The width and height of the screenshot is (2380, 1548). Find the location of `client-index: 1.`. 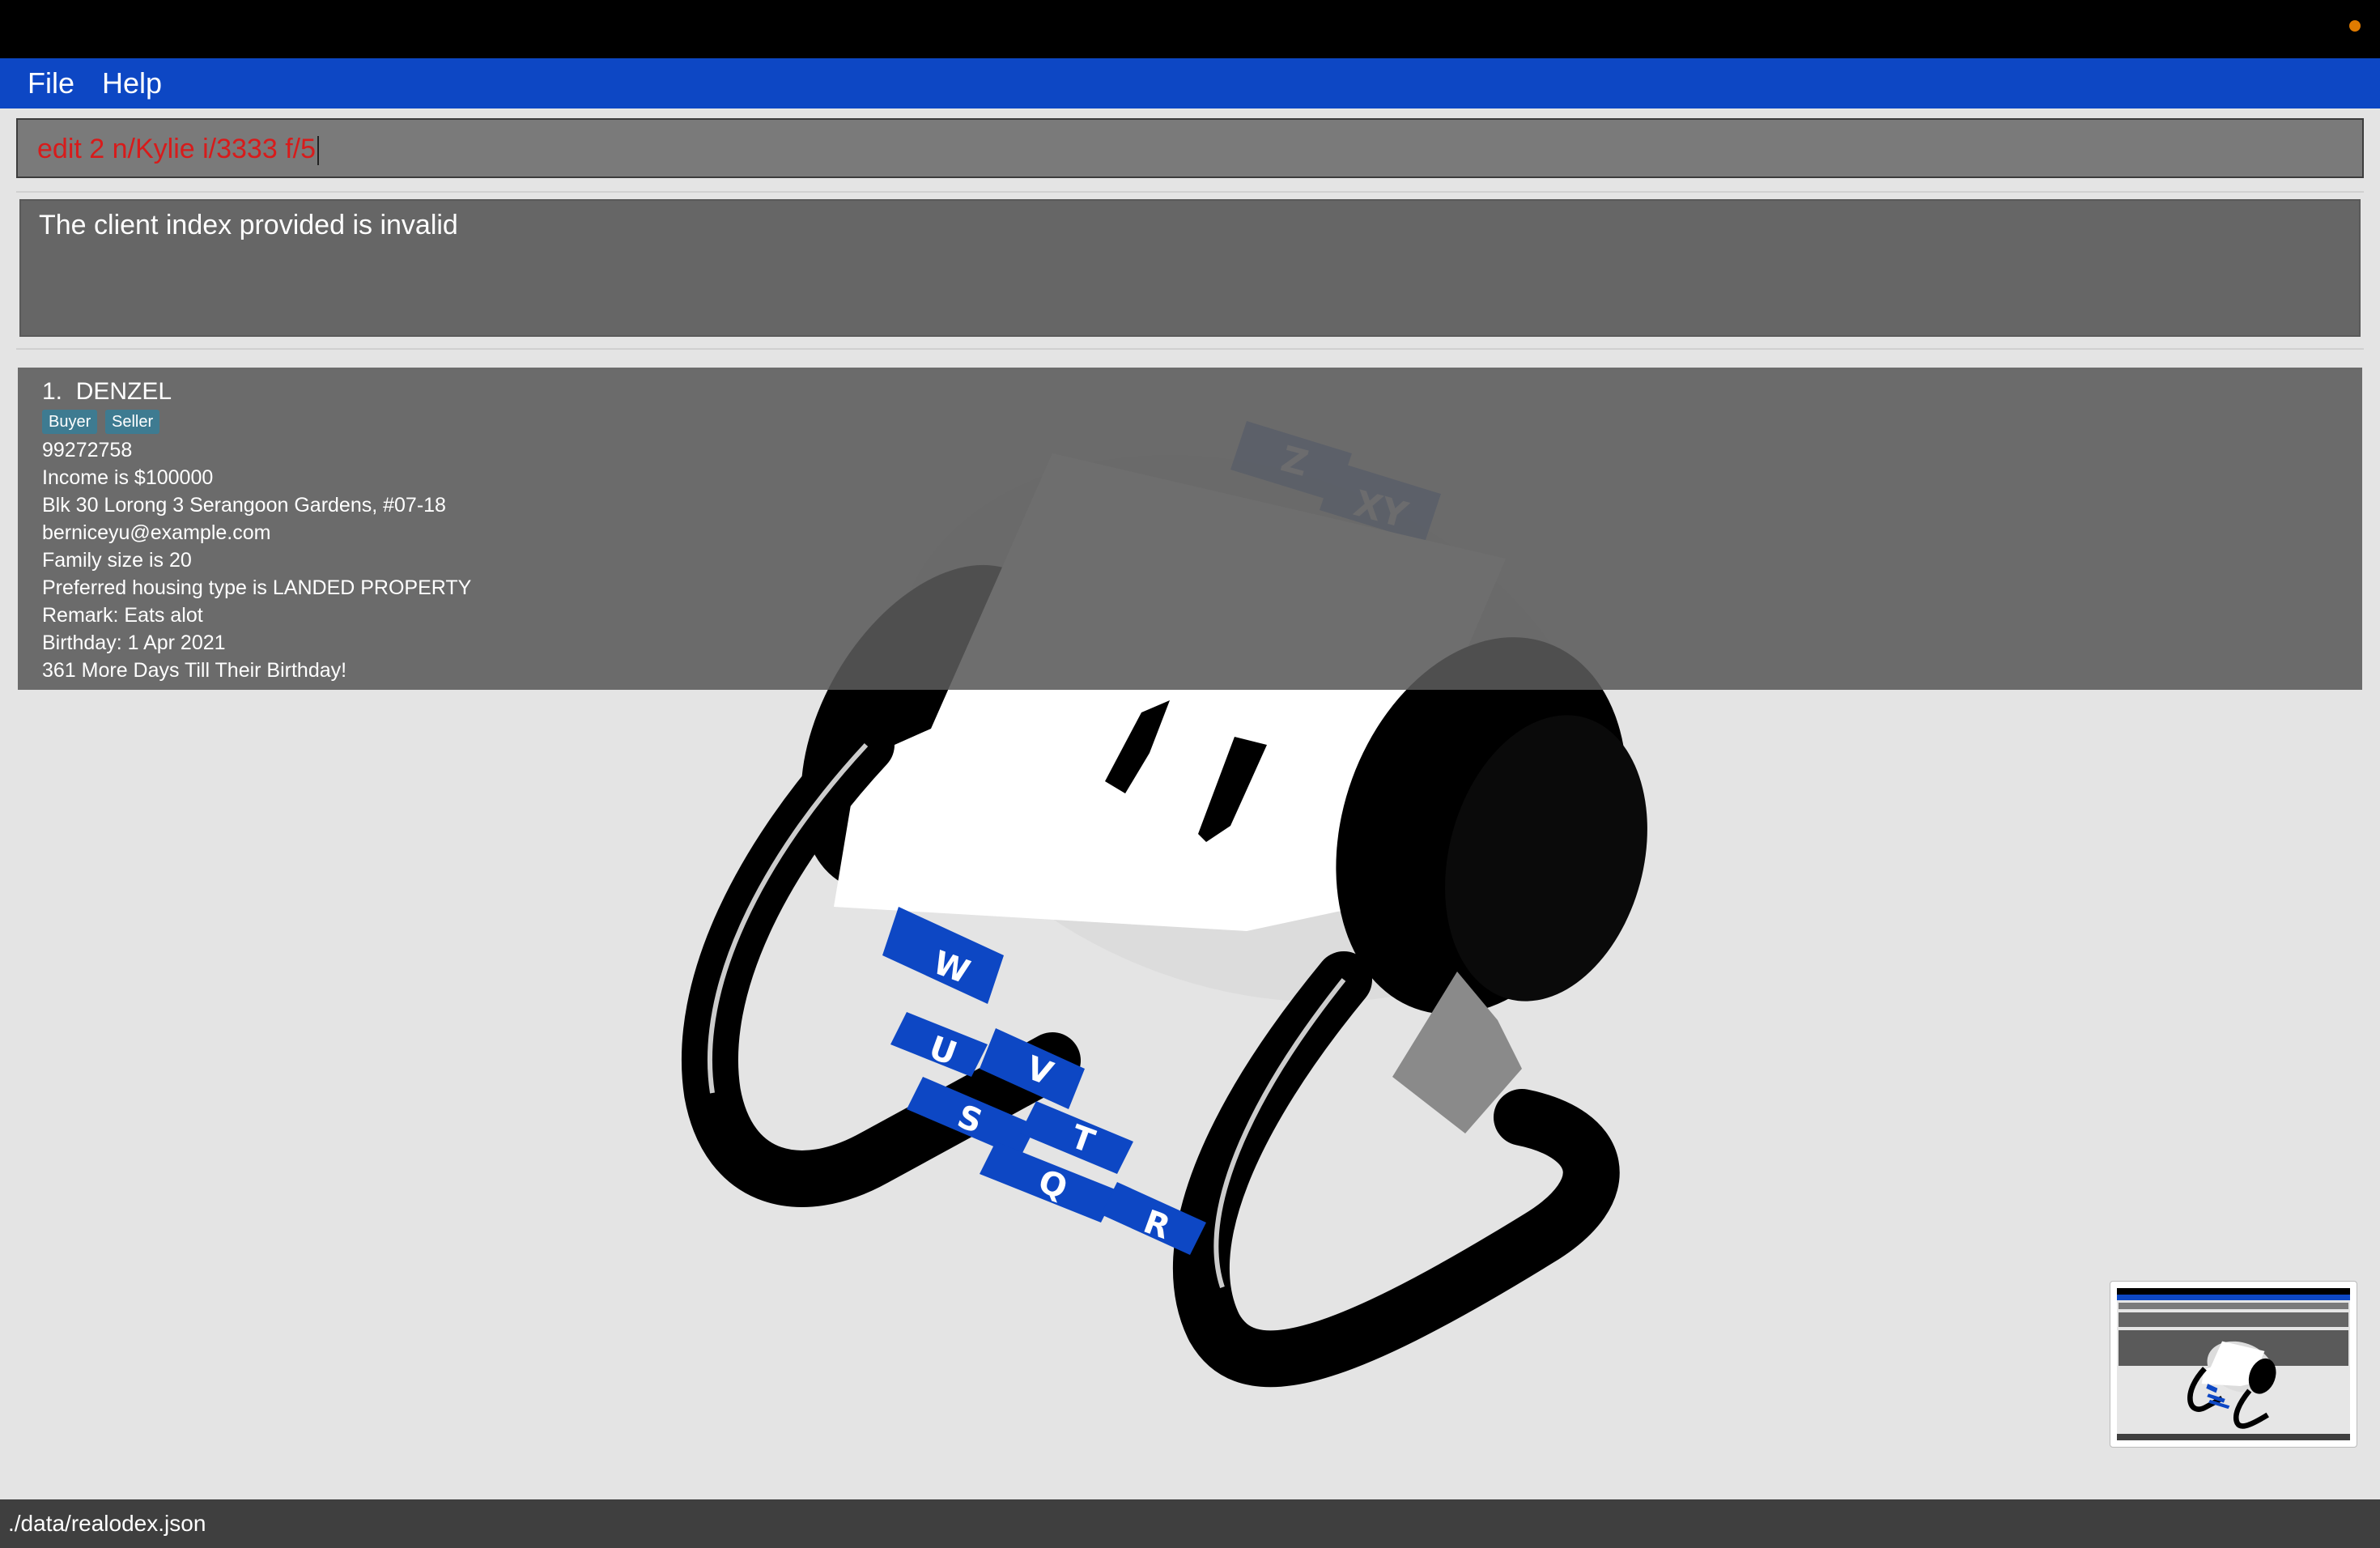

client-index: 1. is located at coordinates (53, 392).